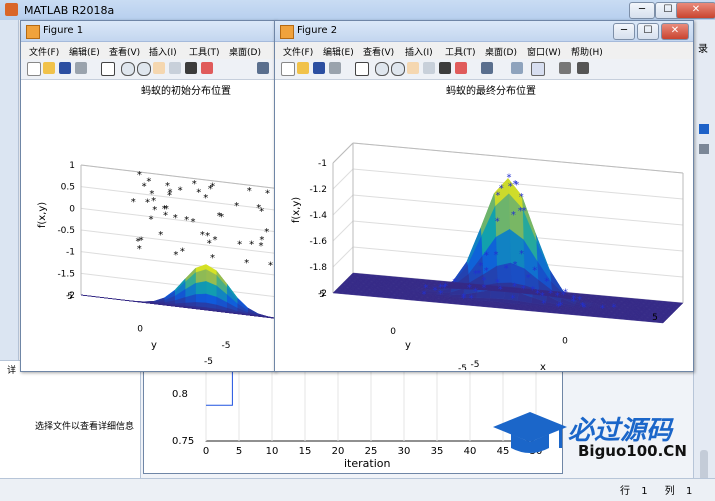 This screenshot has height=501, width=715. What do you see at coordinates (583, 68) in the screenshot?
I see `dock-icon` at bounding box center [583, 68].